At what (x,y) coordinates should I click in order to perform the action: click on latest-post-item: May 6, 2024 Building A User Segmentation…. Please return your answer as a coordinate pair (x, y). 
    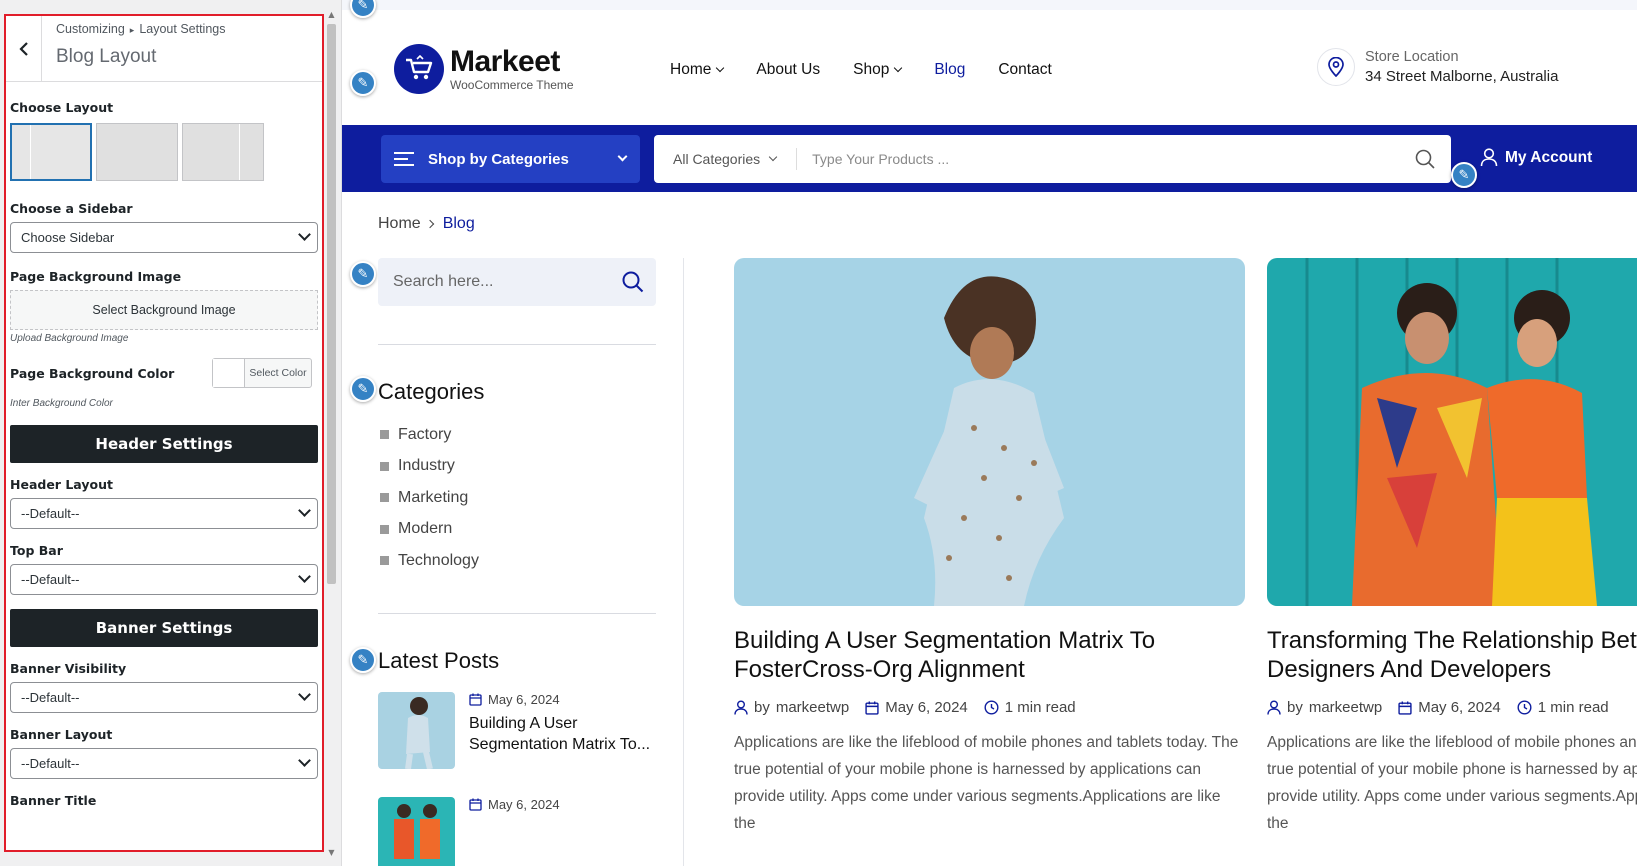
    Looking at the image, I should click on (517, 730).